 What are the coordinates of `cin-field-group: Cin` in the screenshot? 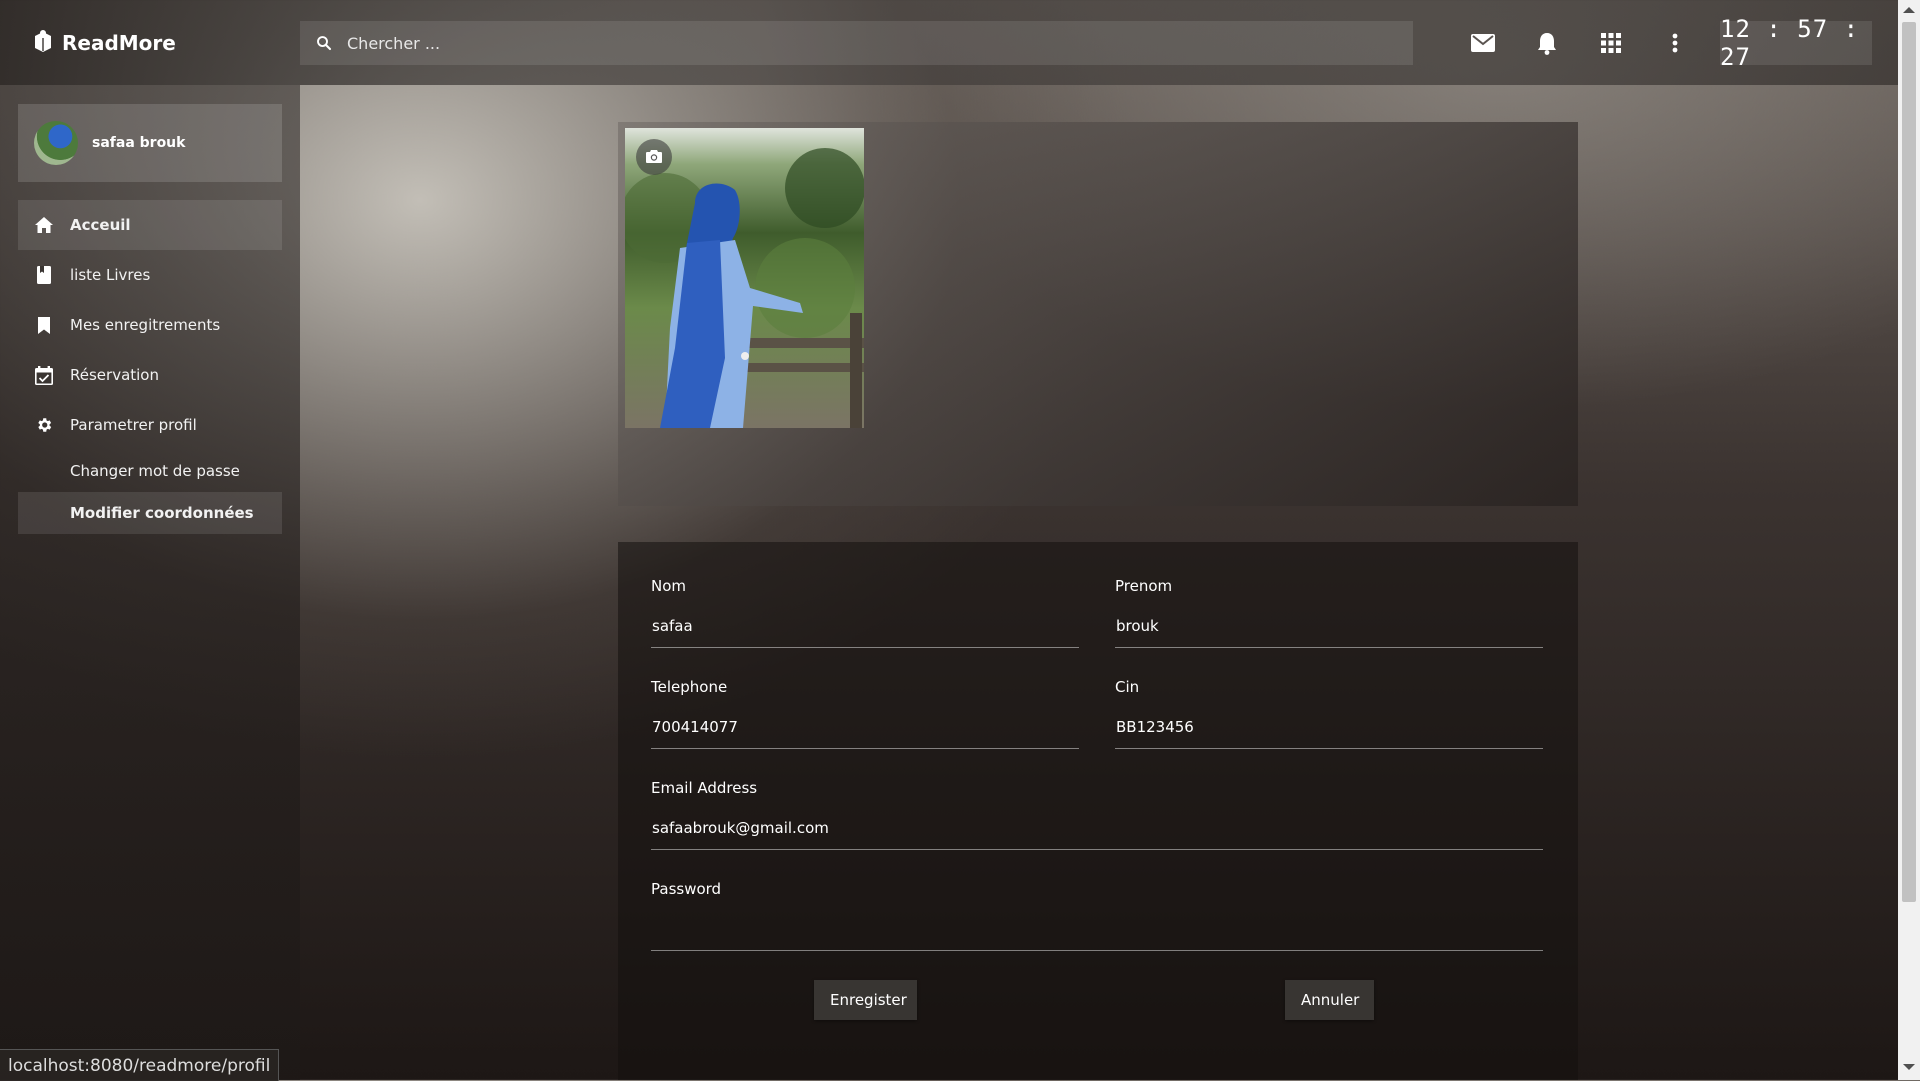 It's located at (1329, 713).